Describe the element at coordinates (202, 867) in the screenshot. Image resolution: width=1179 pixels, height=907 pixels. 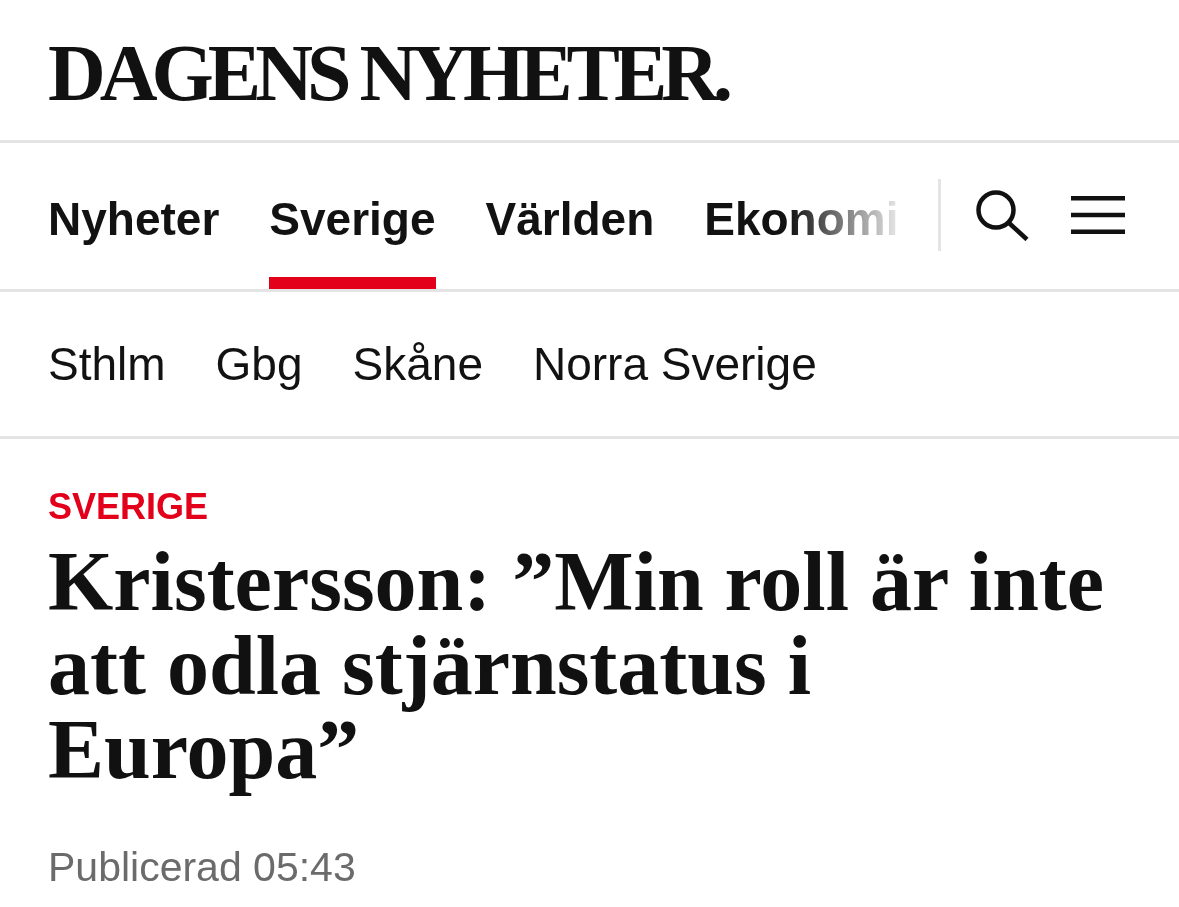
I see `publish-time: Publicerad 05:43` at that location.